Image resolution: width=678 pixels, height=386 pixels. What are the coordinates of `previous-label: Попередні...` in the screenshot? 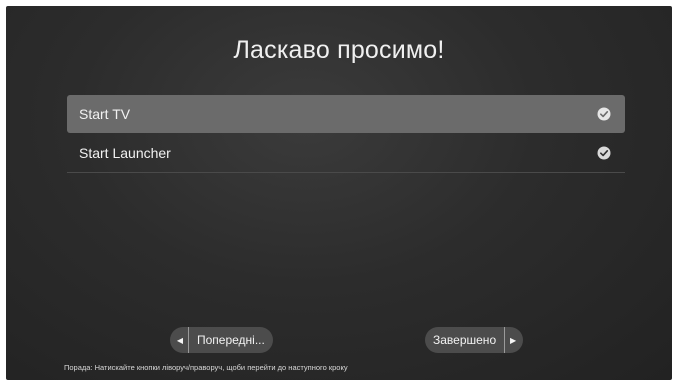 It's located at (231, 340).